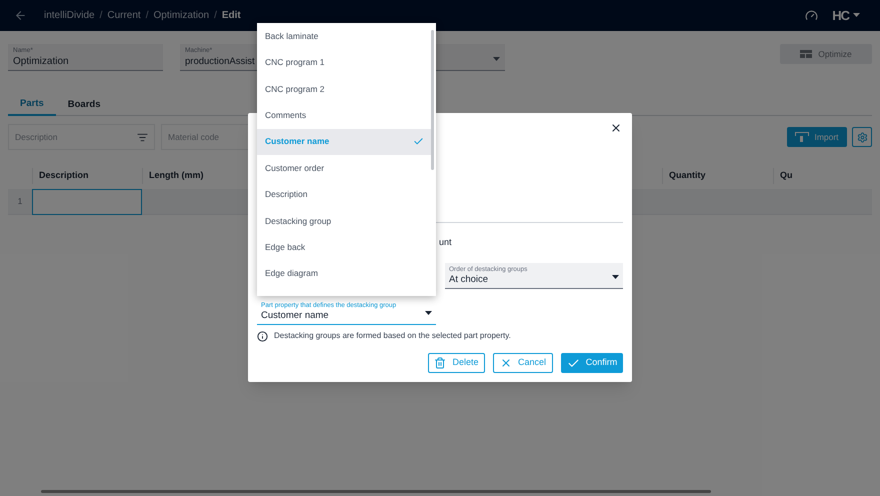 The image size is (880, 496). What do you see at coordinates (344, 36) in the screenshot?
I see `dropdown-option: Back laminate` at bounding box center [344, 36].